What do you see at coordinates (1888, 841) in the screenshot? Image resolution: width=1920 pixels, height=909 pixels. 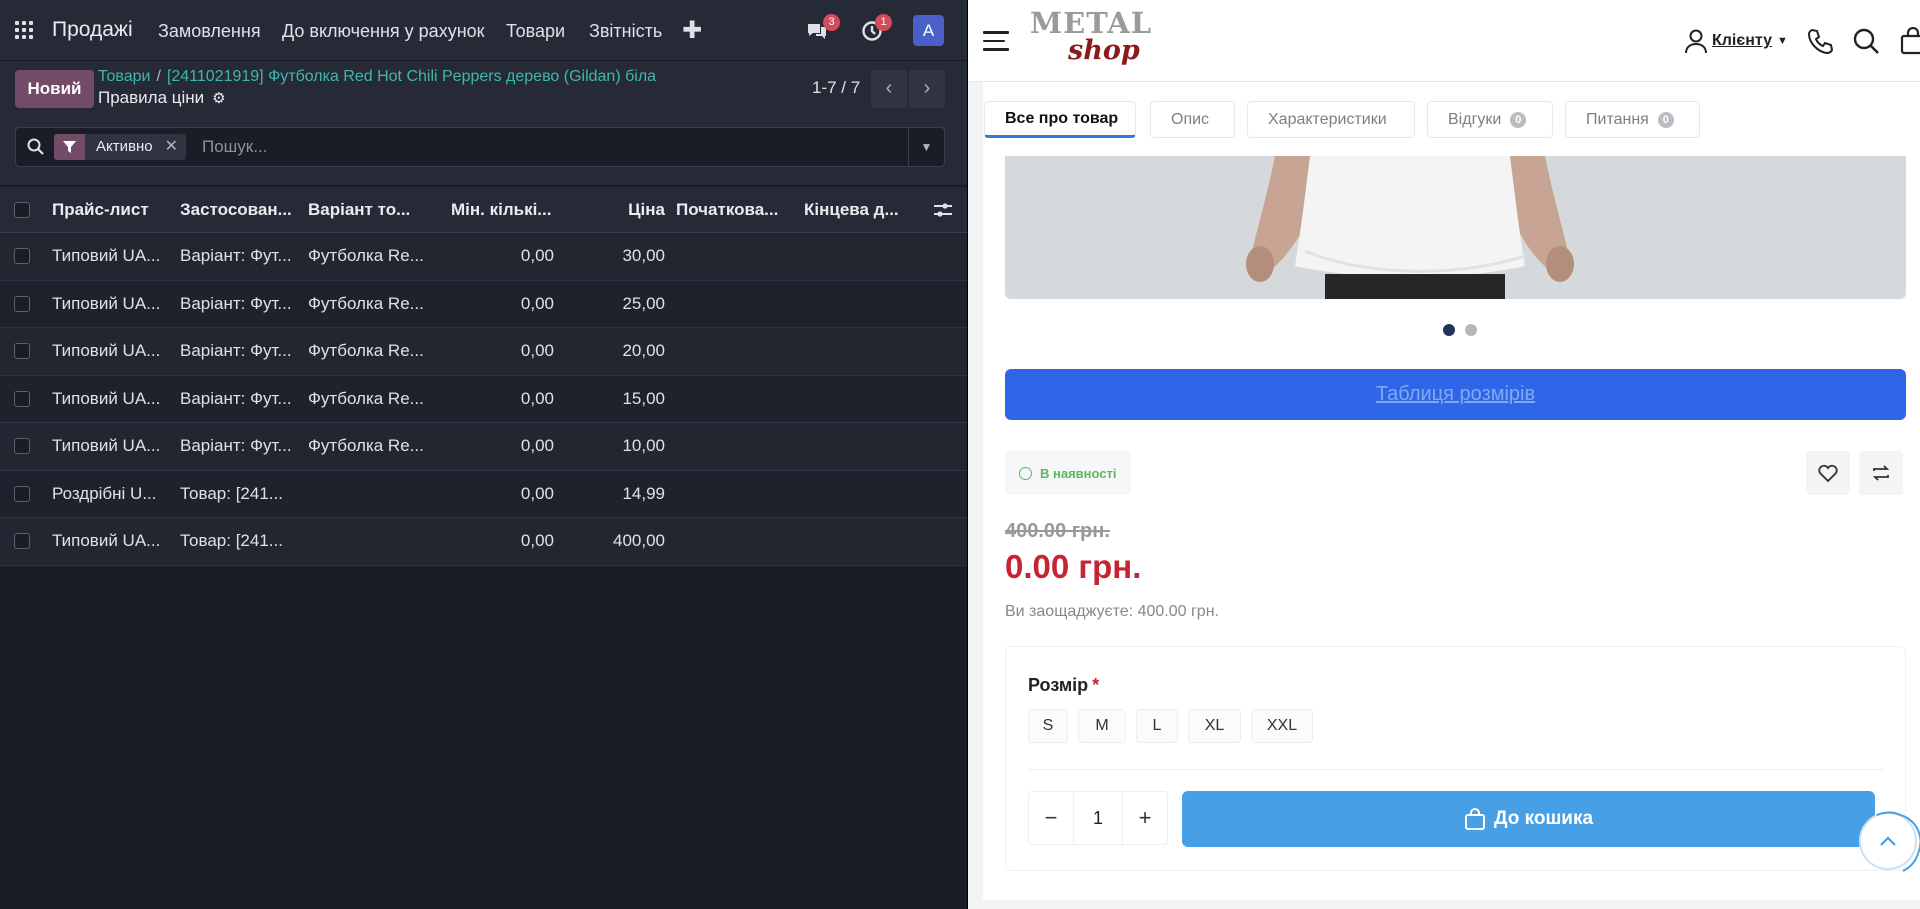 I see `scroll-to-top-button` at bounding box center [1888, 841].